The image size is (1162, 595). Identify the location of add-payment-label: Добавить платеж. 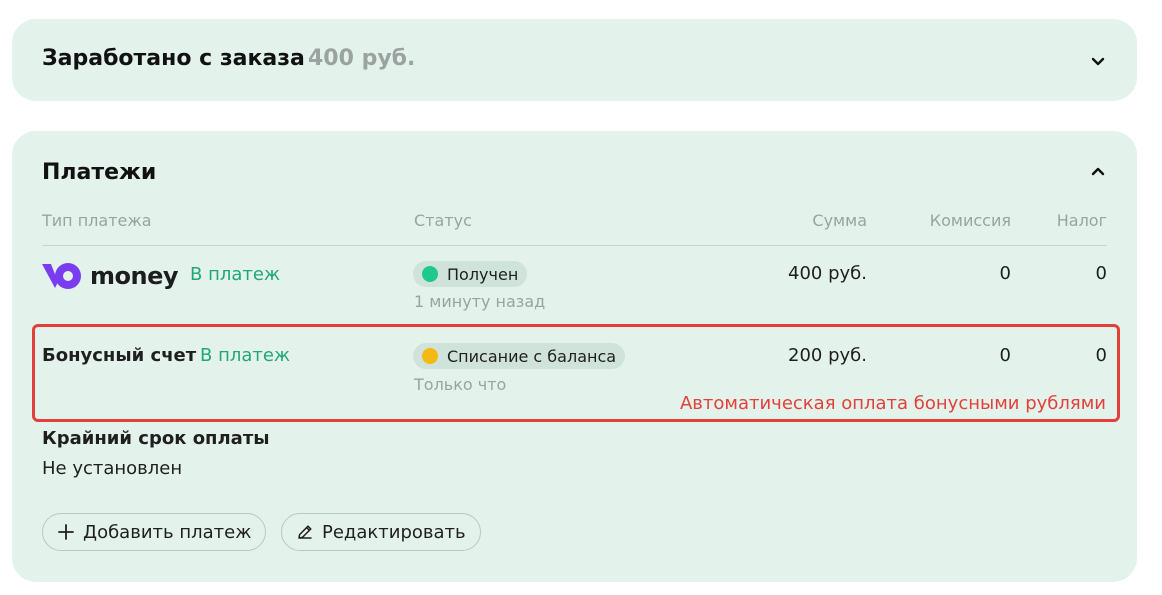
(167, 532).